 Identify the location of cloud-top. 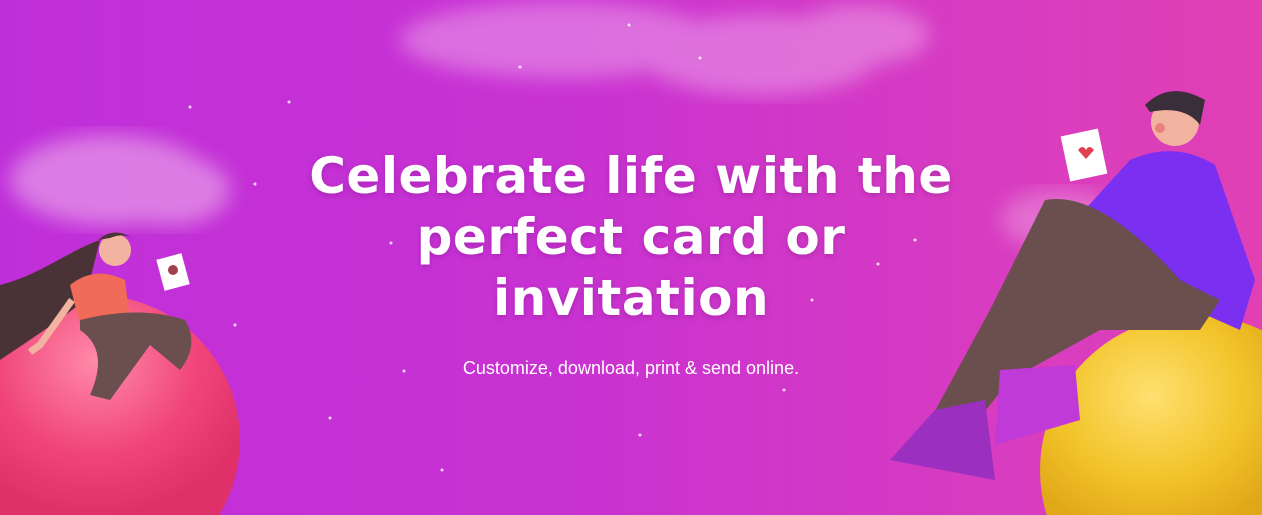
(665, 48).